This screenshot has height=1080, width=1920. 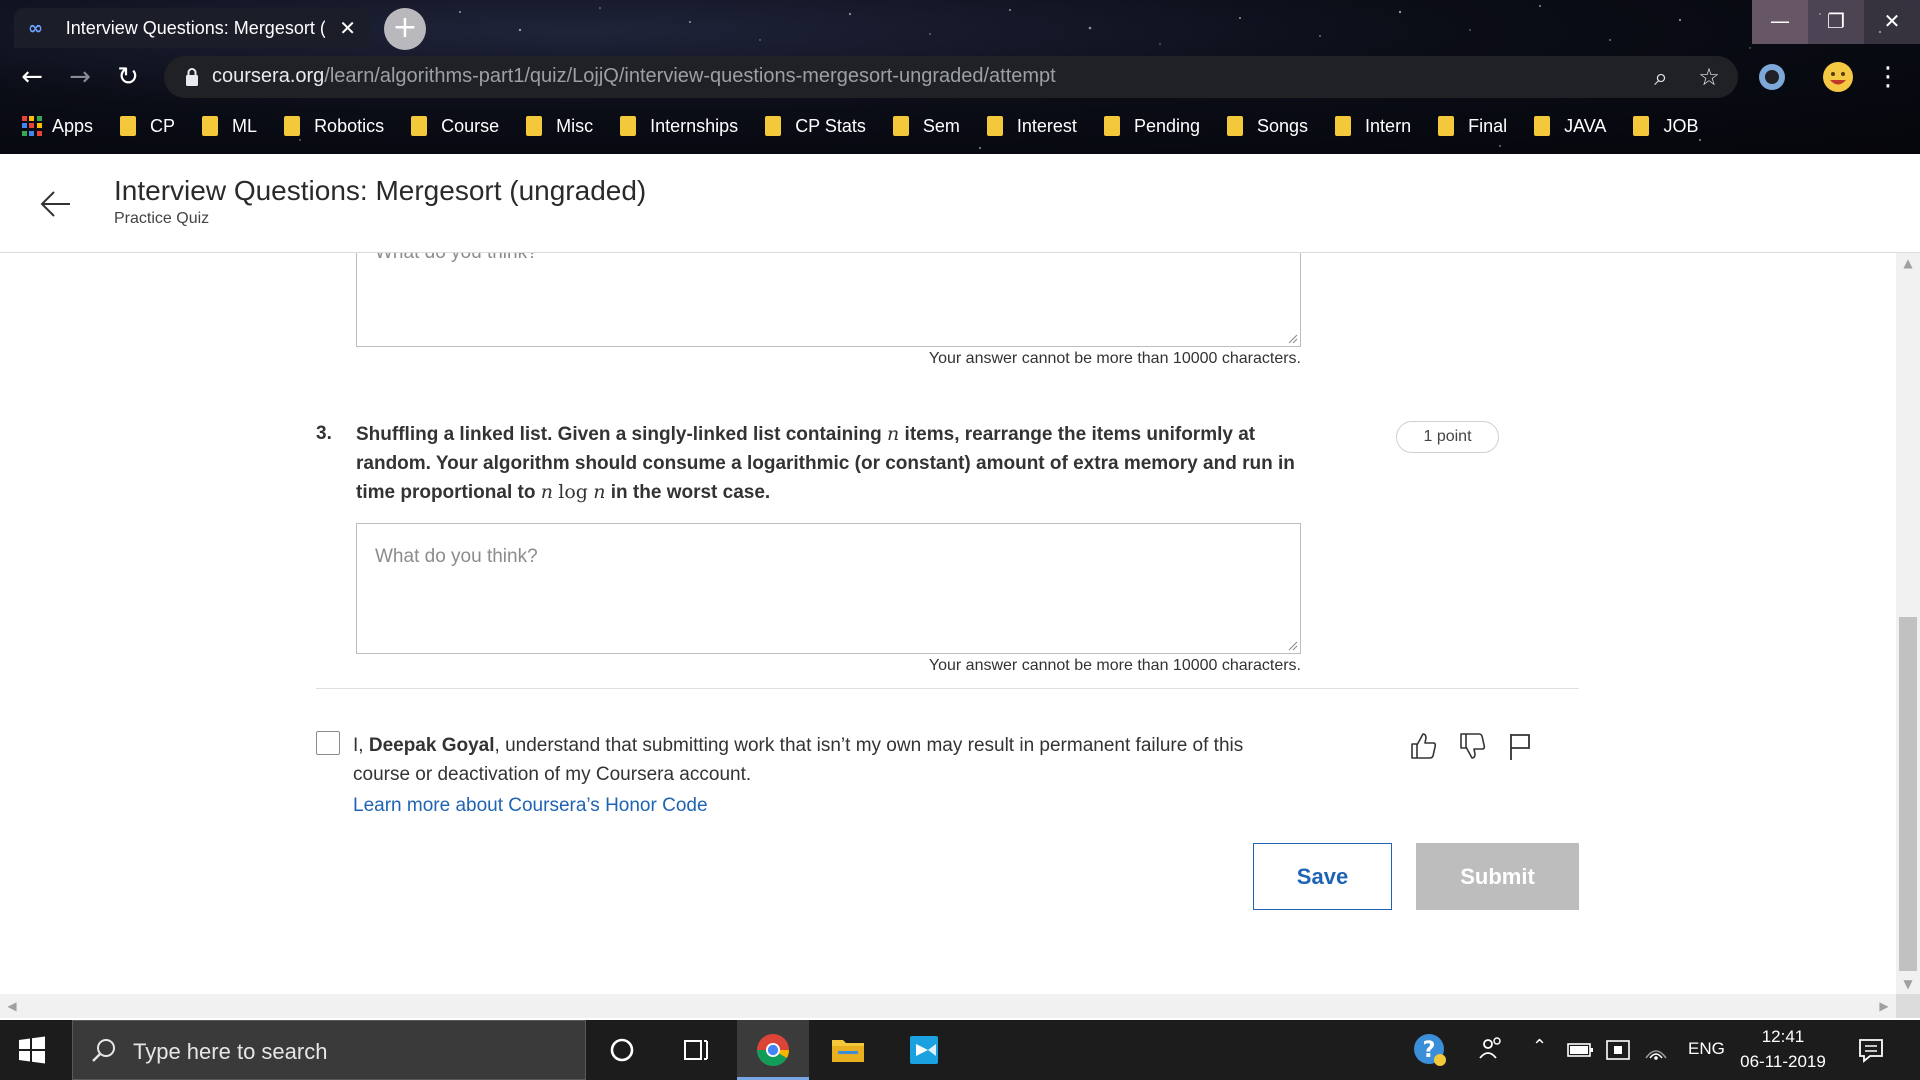 What do you see at coordinates (80, 77) in the screenshot?
I see `forward-icon: →` at bounding box center [80, 77].